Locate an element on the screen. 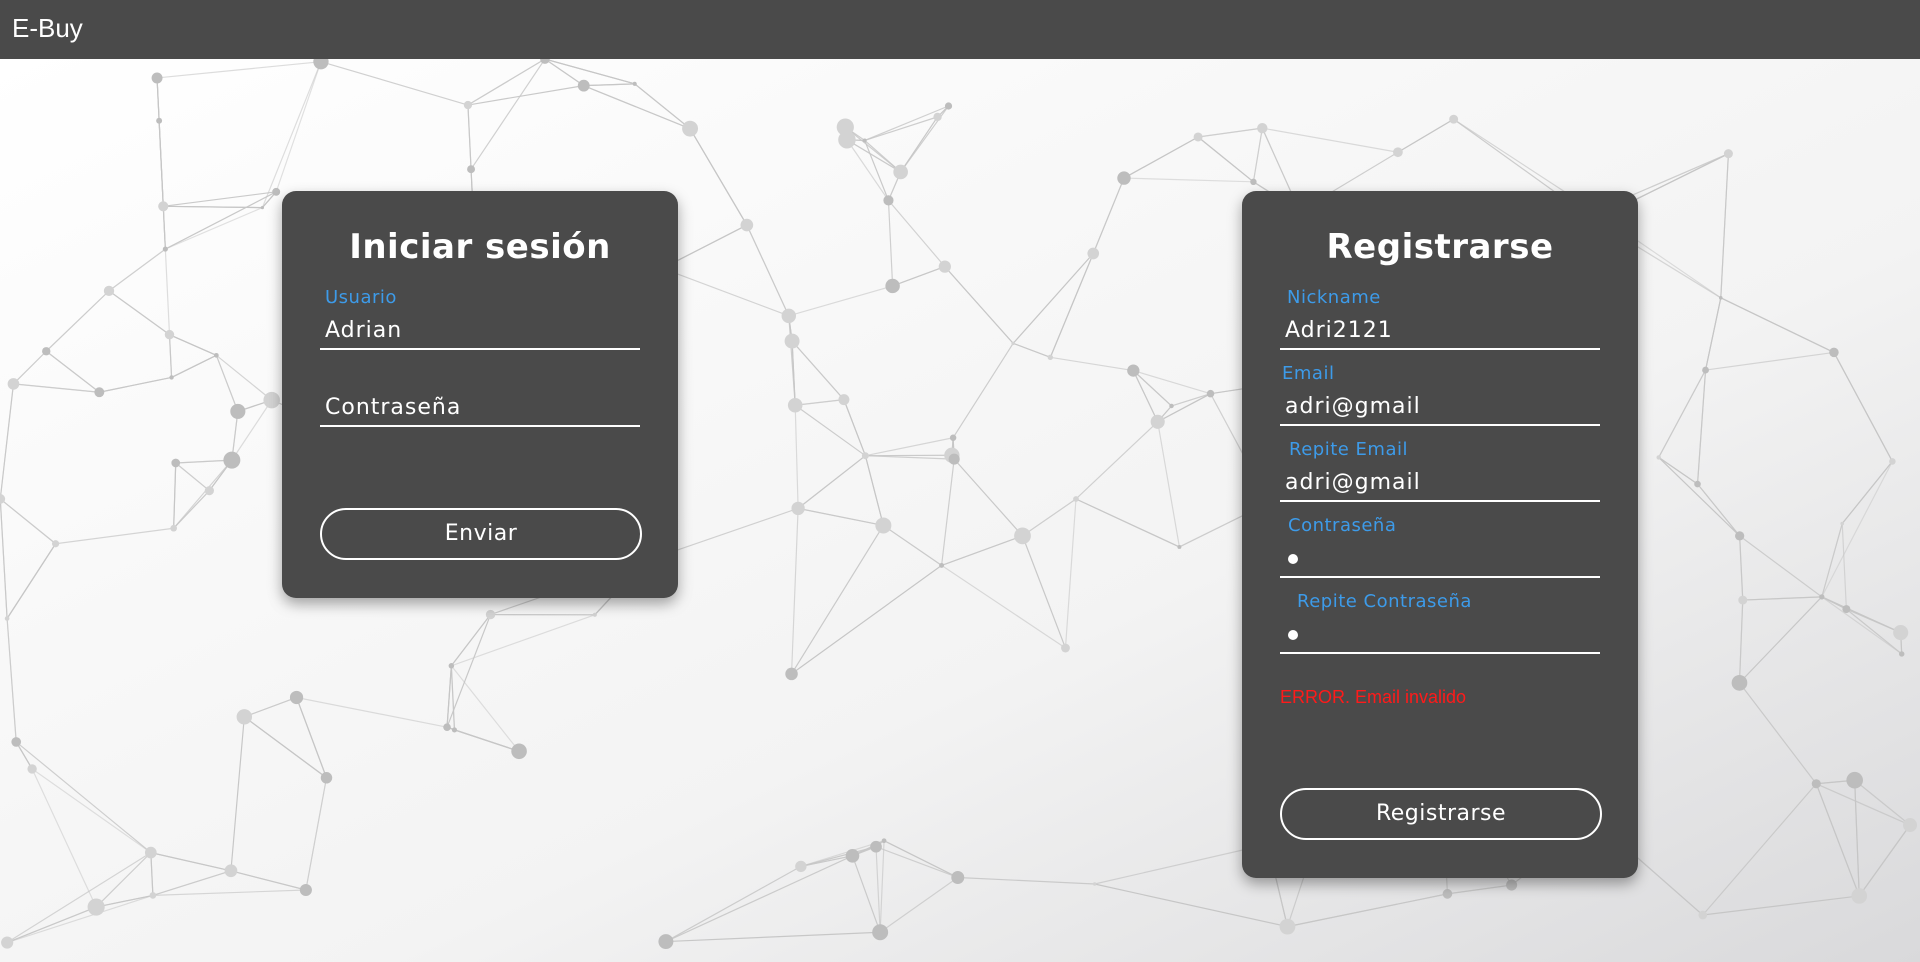 The height and width of the screenshot is (962, 1920). top-app-bar: E-Buy is located at coordinates (960, 29).